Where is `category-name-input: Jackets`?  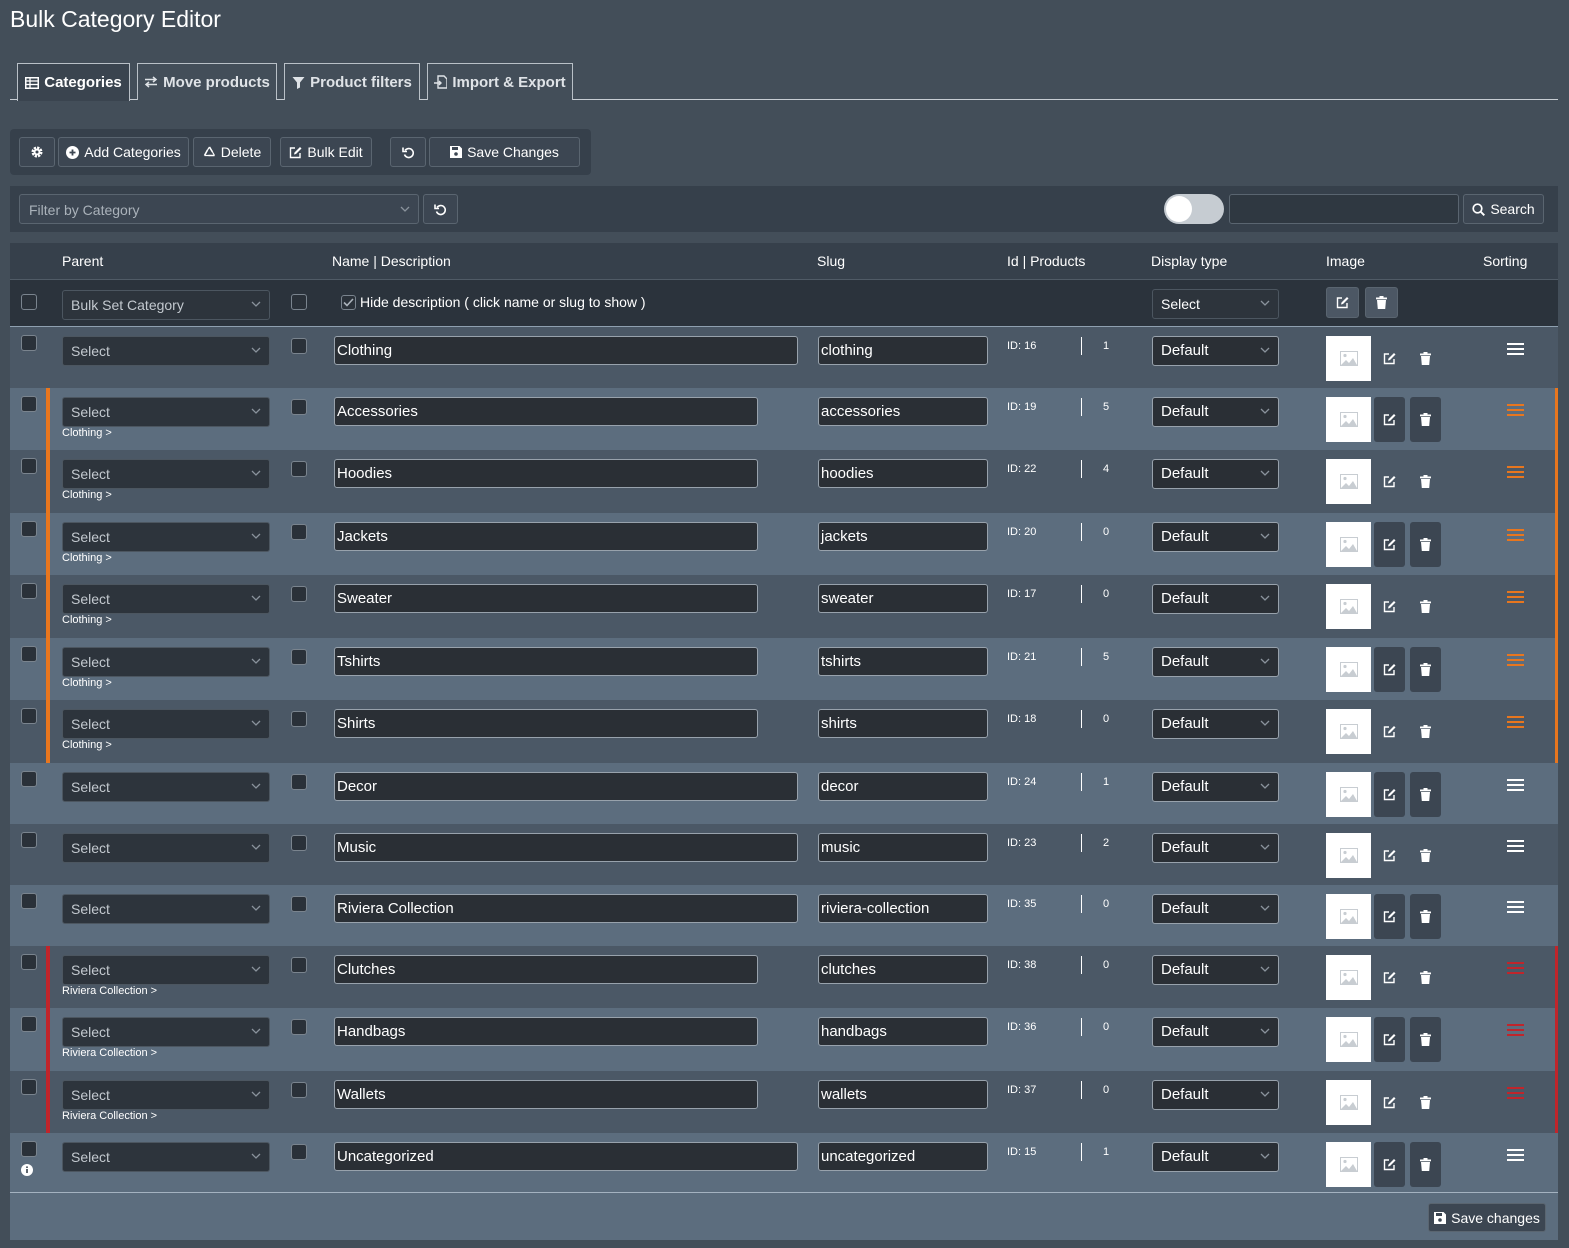 category-name-input: Jackets is located at coordinates (546, 536).